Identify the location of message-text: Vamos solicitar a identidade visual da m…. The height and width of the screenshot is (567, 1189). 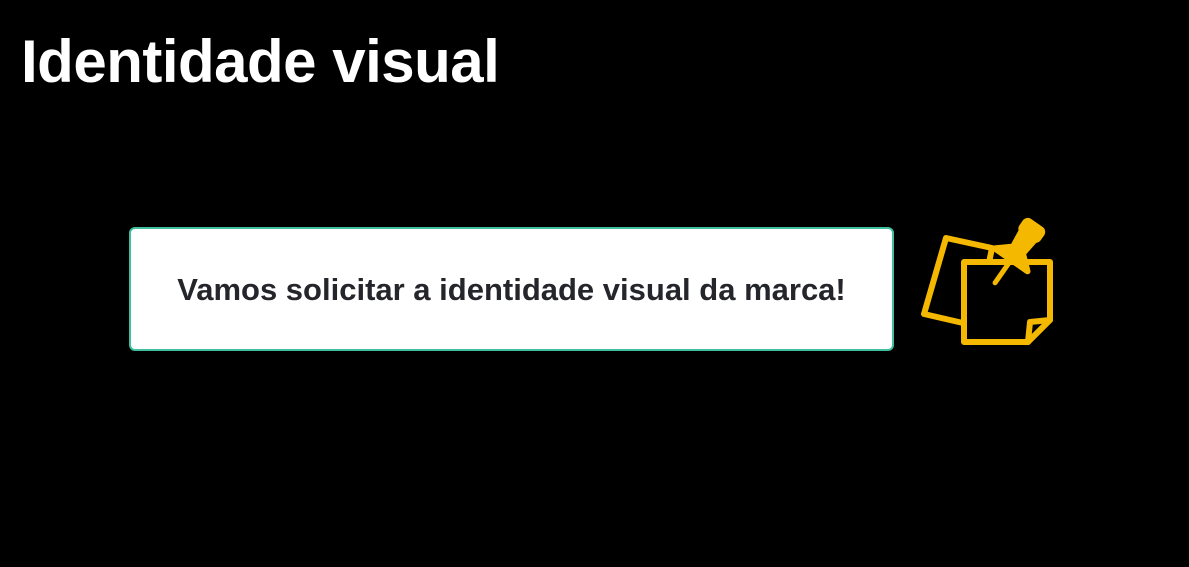
(511, 289).